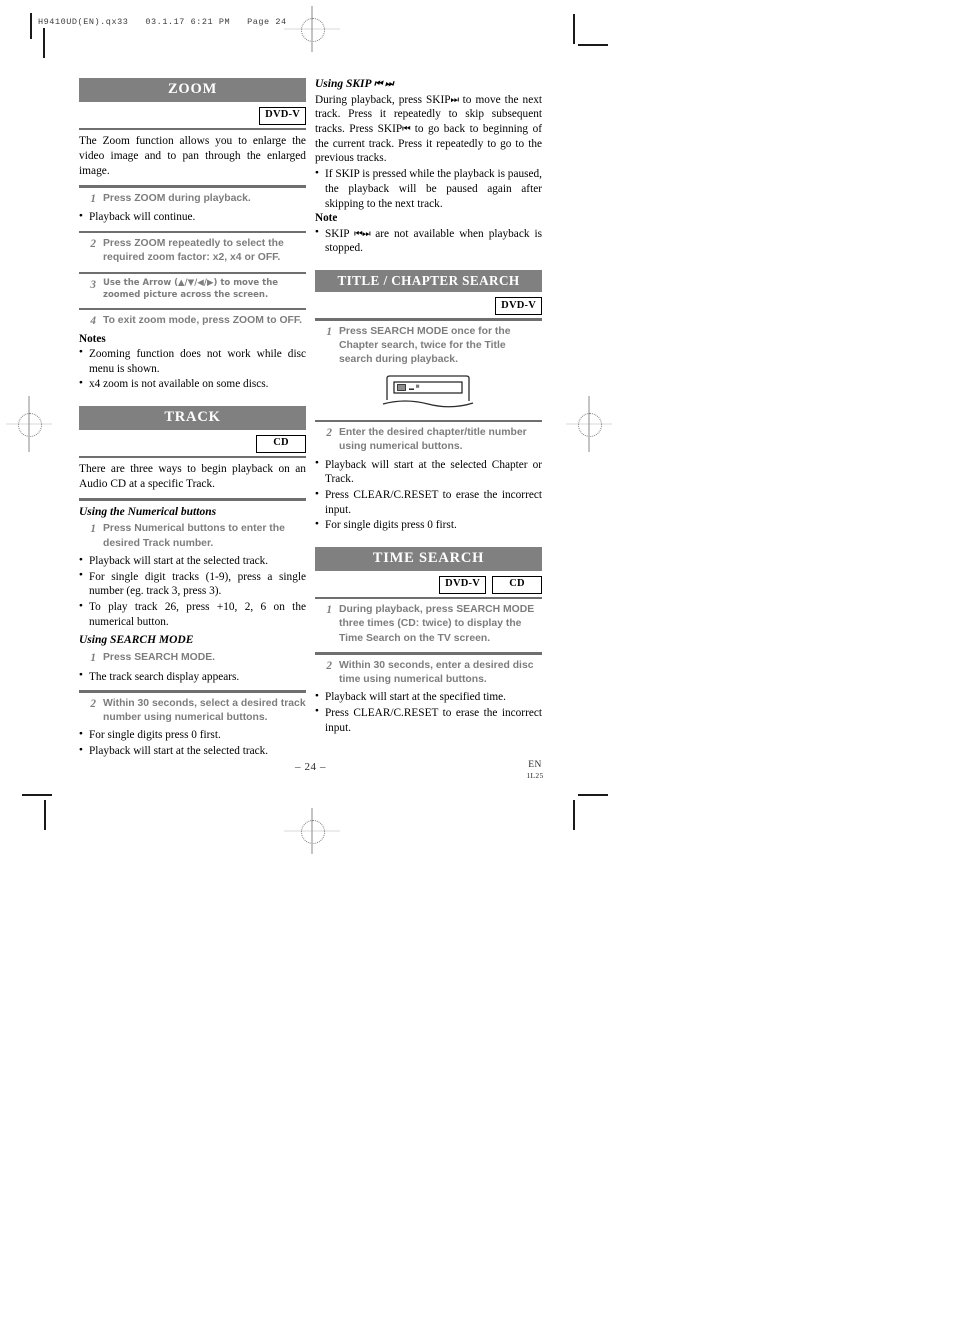  I want to click on skip-paragraph-part-1: During playback, press SKIP, so click(383, 99).